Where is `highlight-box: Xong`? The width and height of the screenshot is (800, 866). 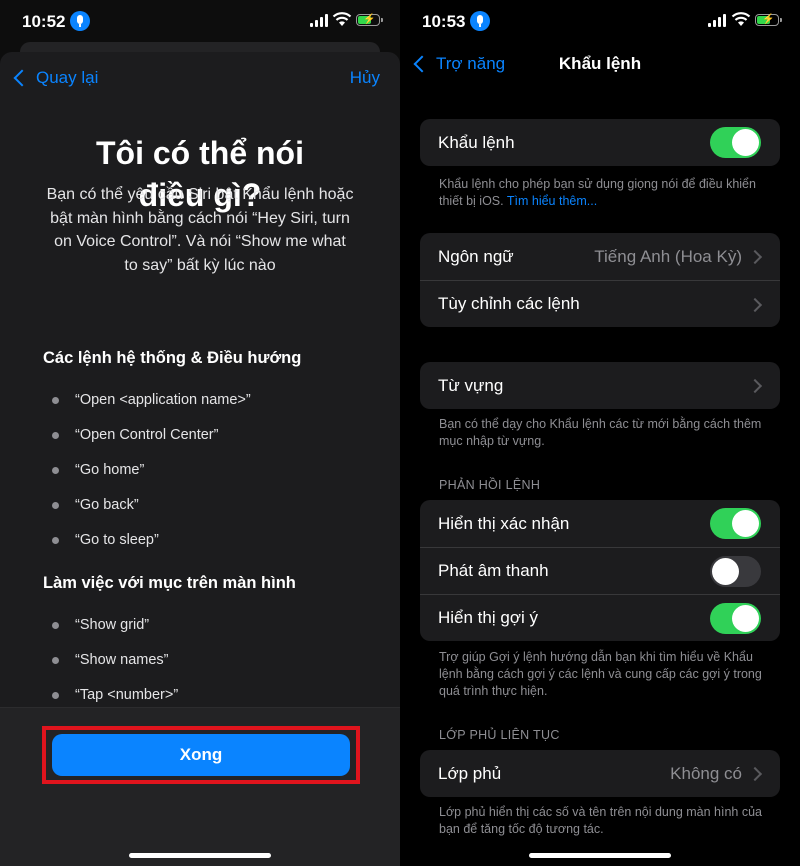 highlight-box: Xong is located at coordinates (201, 755).